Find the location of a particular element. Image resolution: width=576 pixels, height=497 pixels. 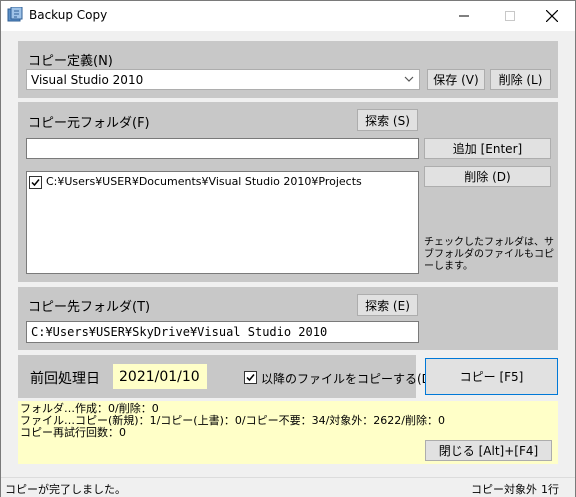

status-message: コピーが完了しました。 is located at coordinates (65, 489).